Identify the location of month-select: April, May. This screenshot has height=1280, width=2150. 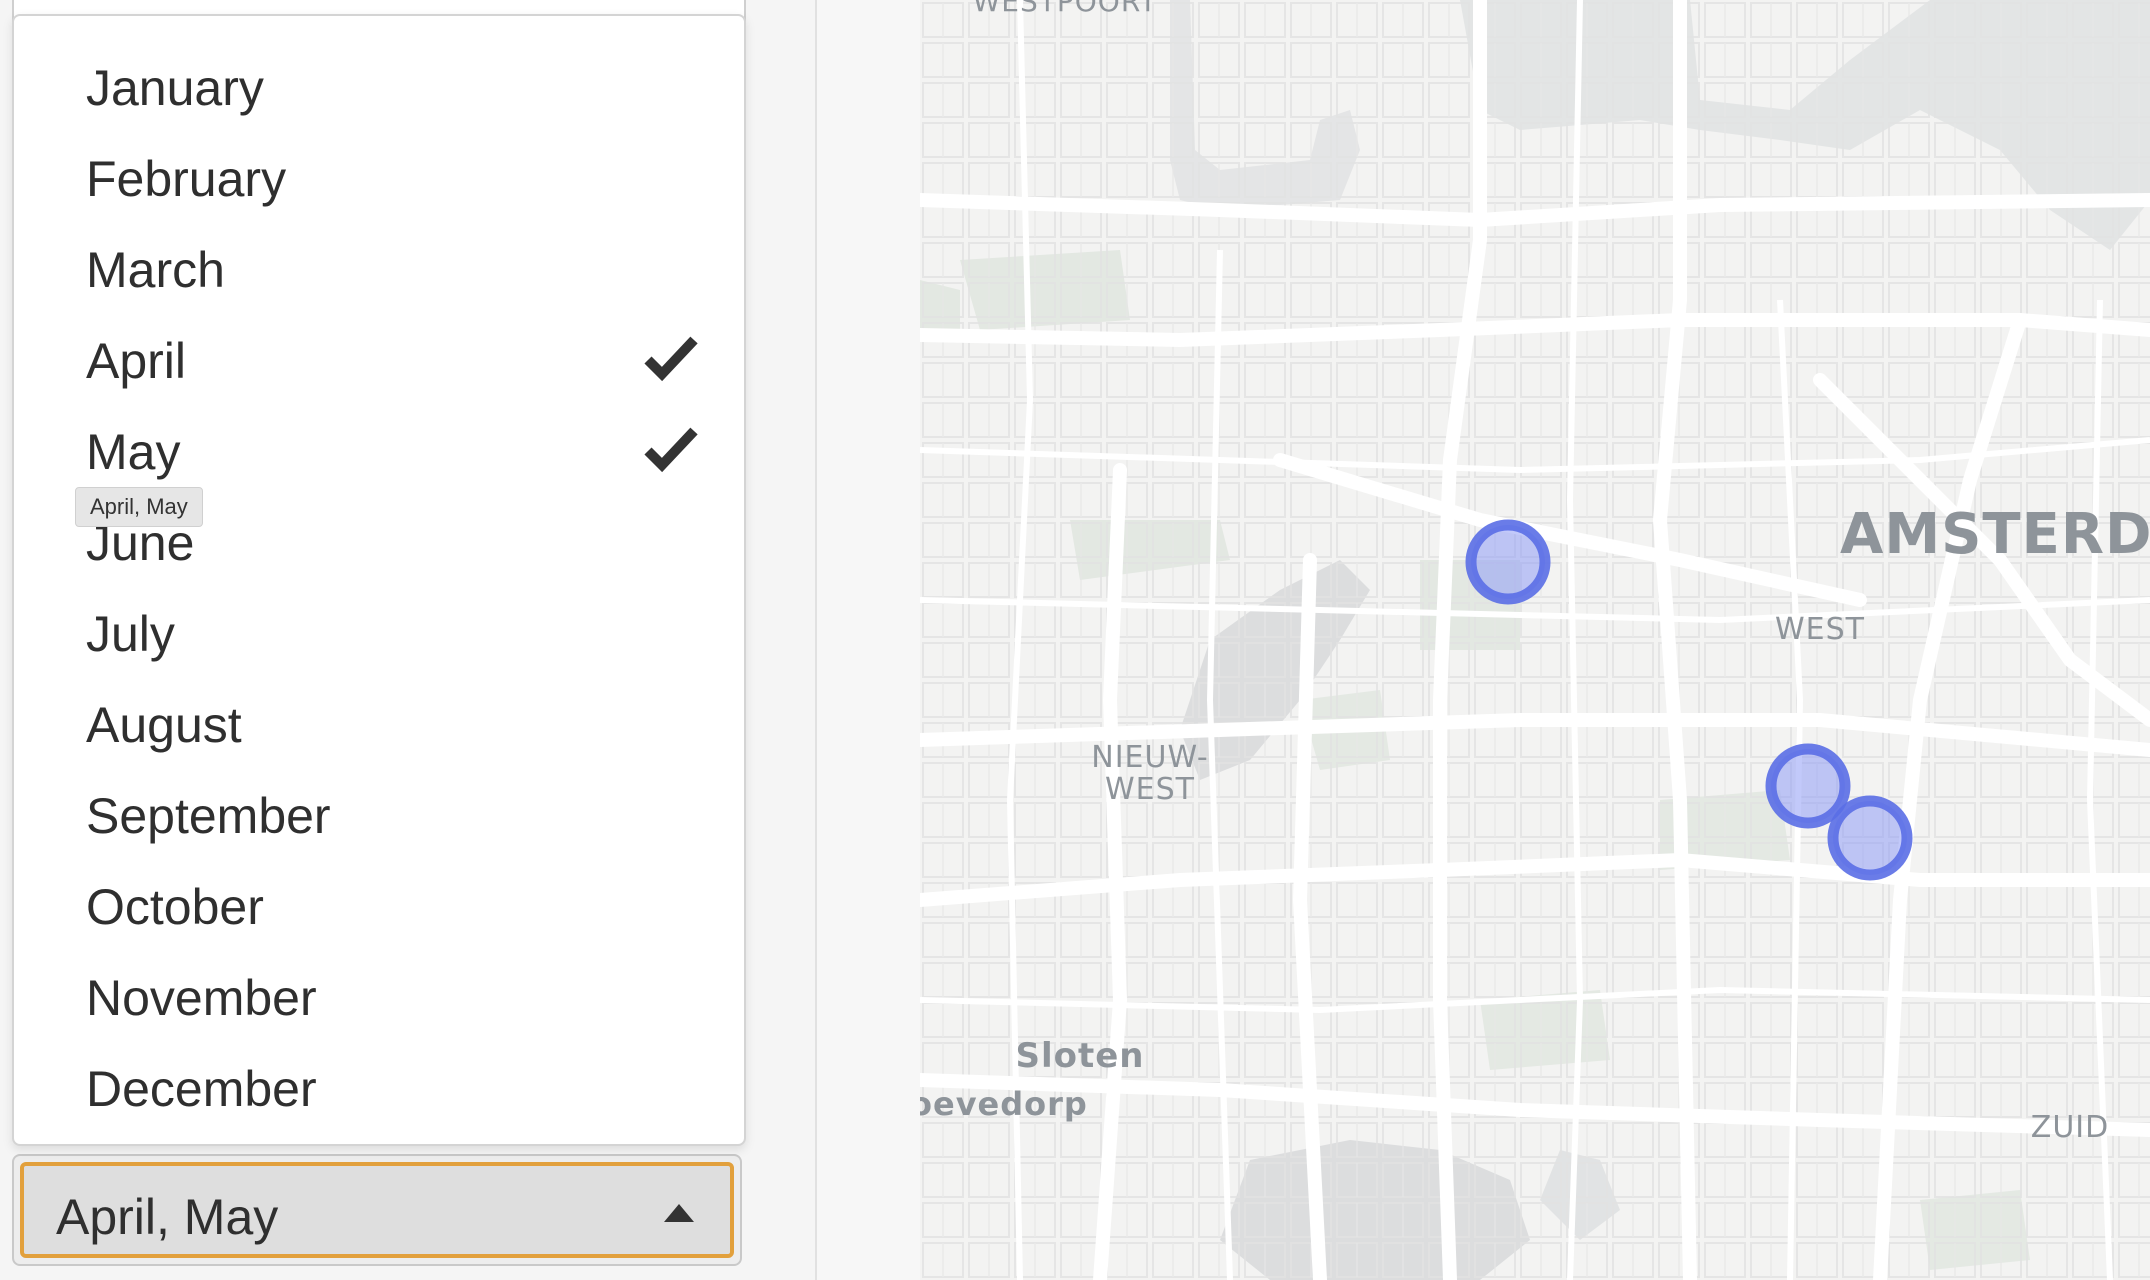
(377, 1210).